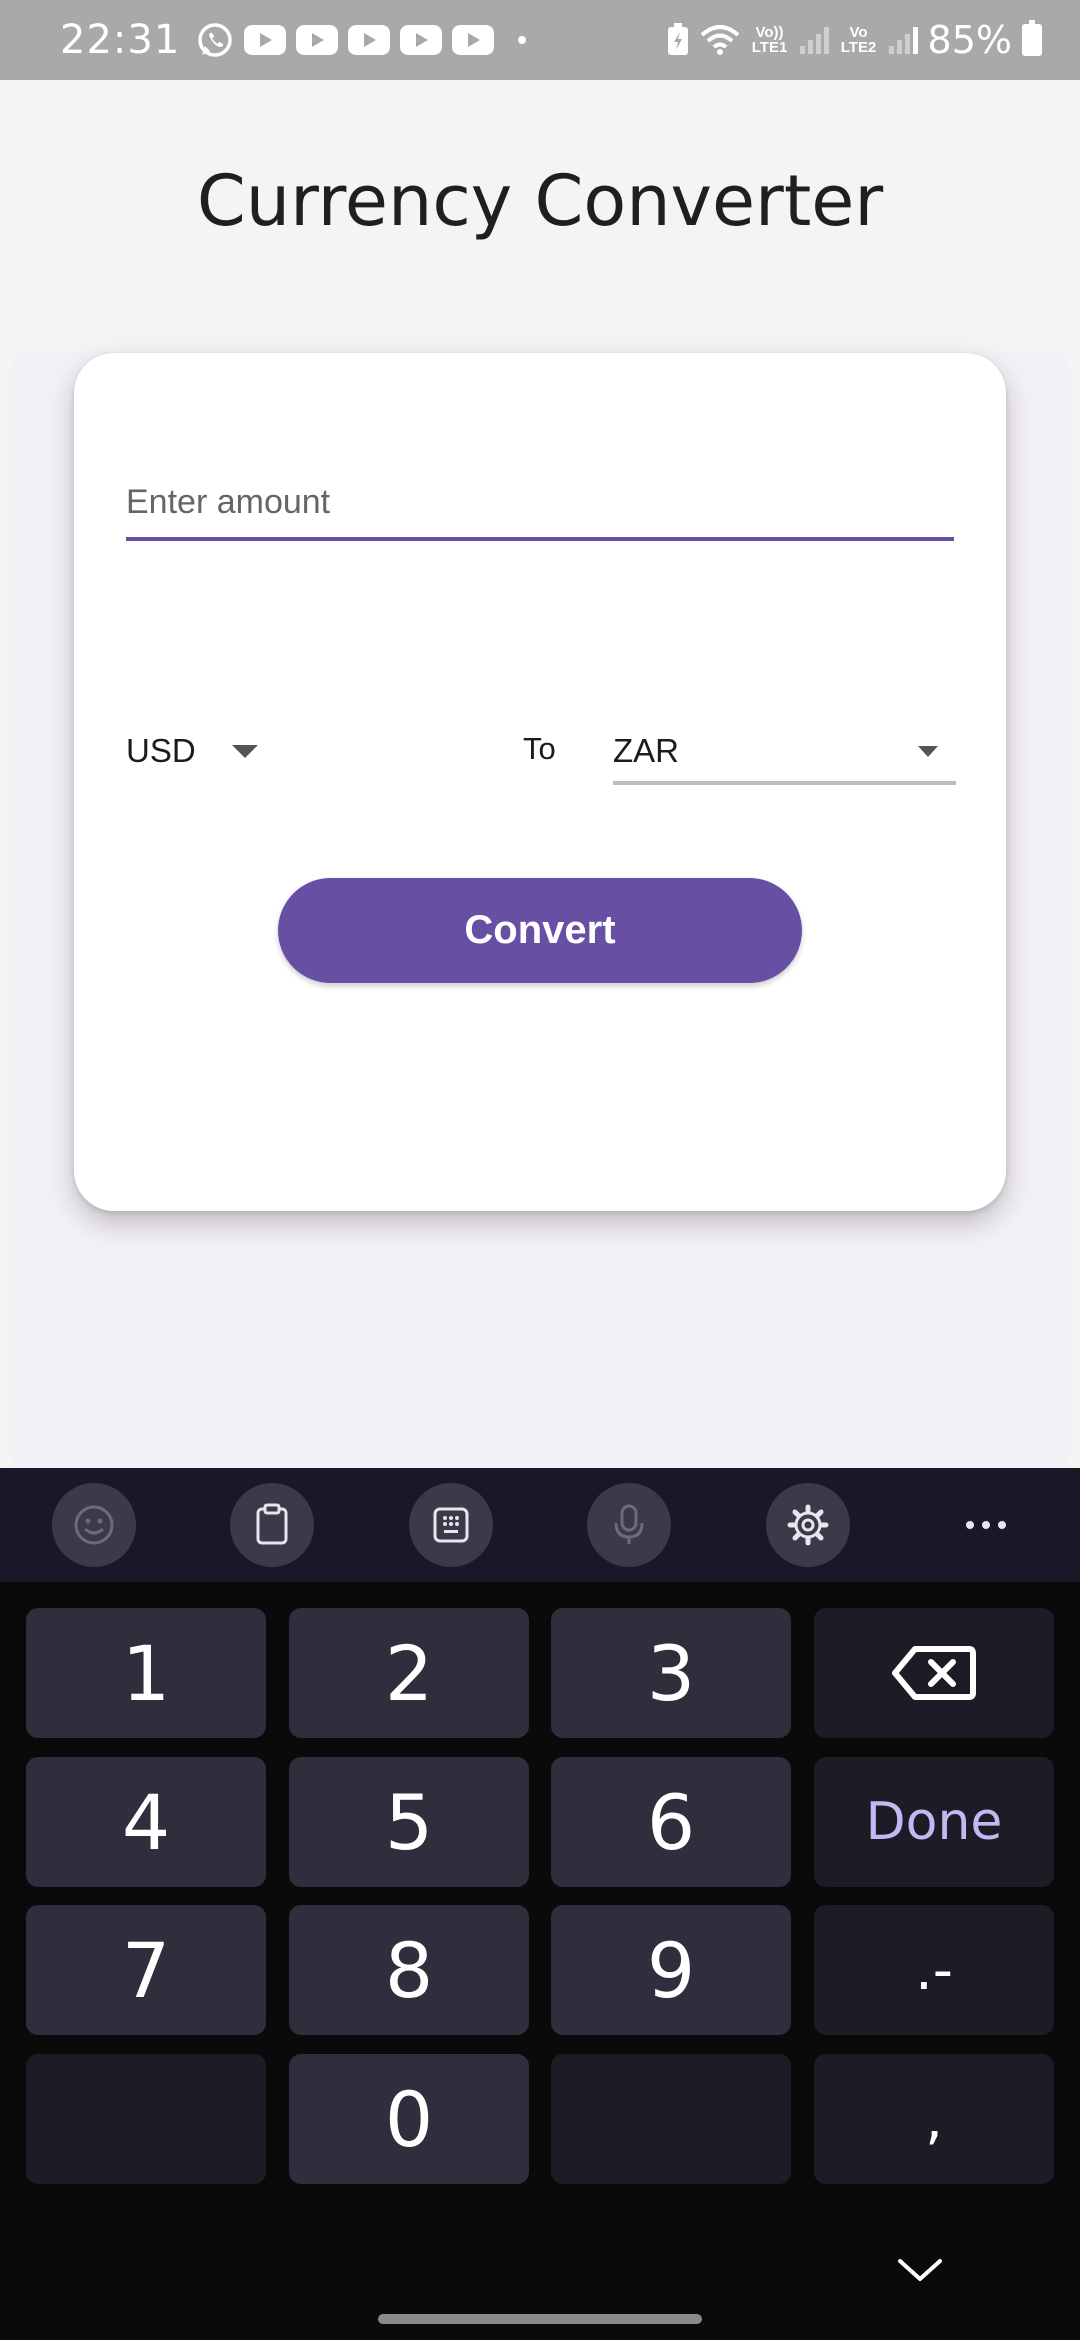 The height and width of the screenshot is (2340, 1080). What do you see at coordinates (161, 750) in the screenshot?
I see `from-currency-value: USD` at bounding box center [161, 750].